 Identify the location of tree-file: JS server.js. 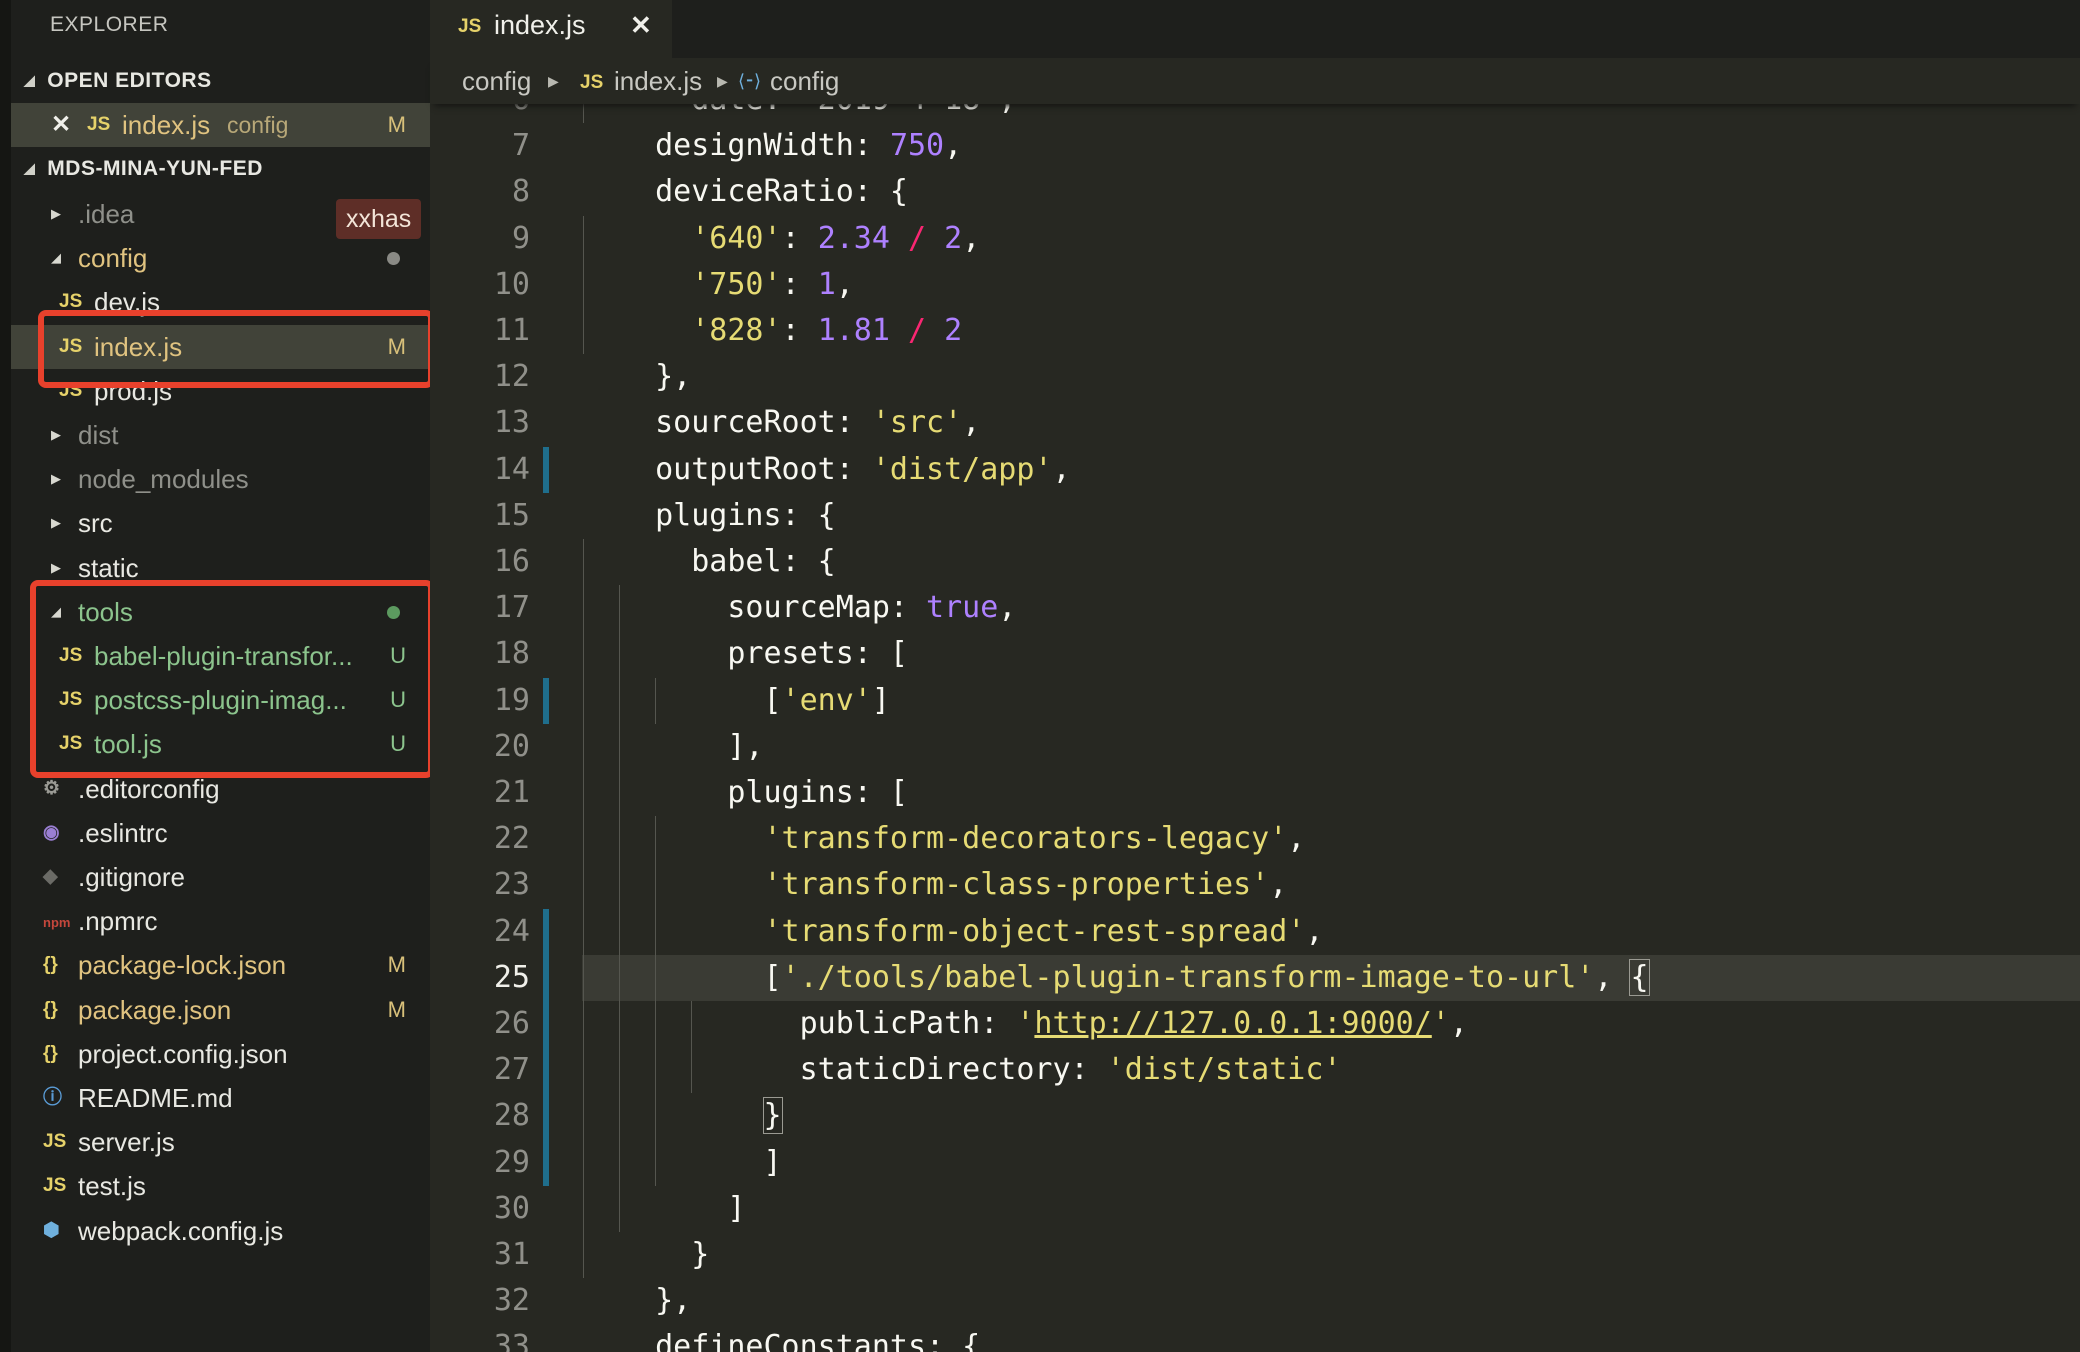
(220, 1142).